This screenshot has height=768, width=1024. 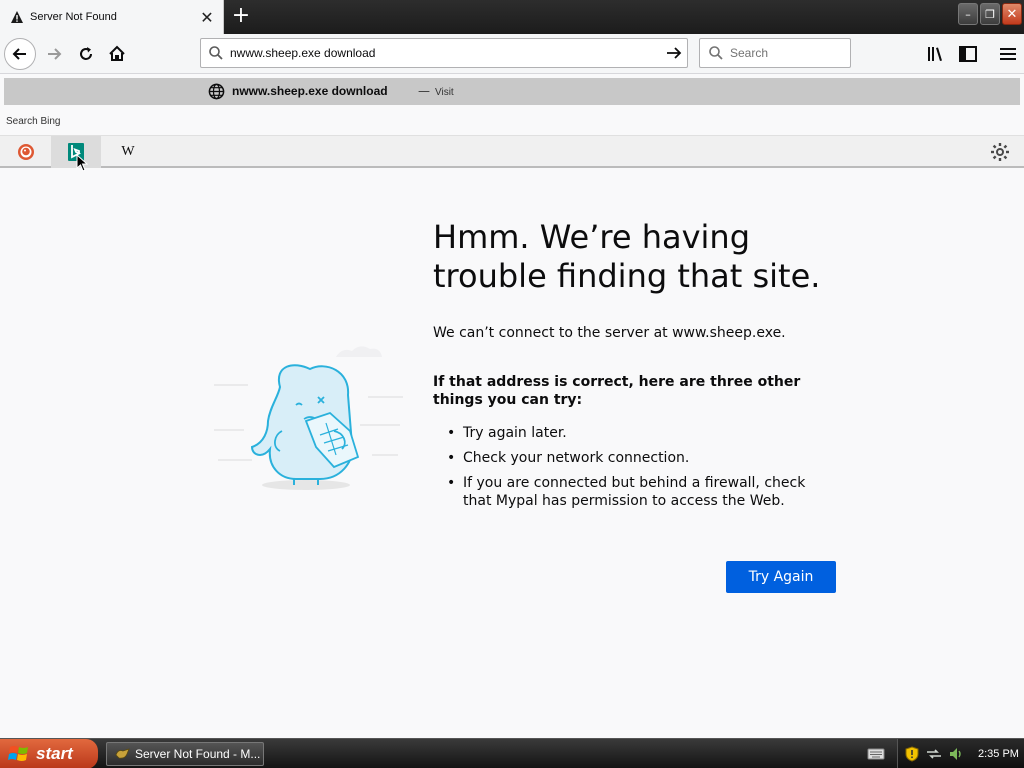 I want to click on system-tray: 2:35 PM, so click(x=960, y=753).